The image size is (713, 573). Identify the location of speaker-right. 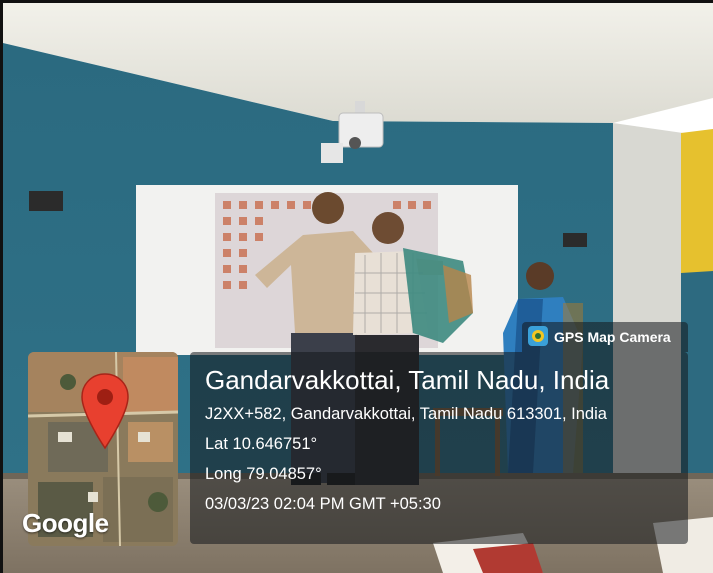
(575, 240).